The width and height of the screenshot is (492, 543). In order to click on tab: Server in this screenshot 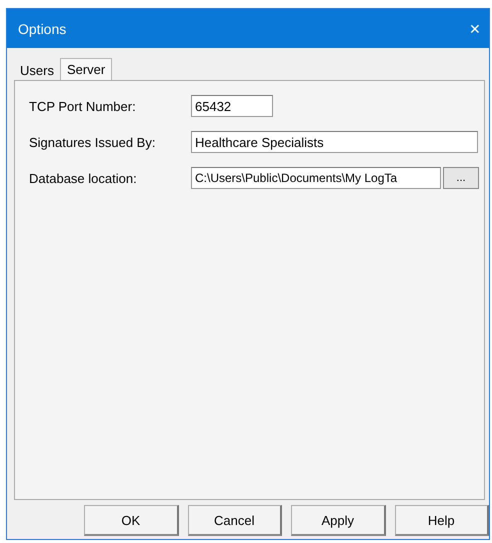, I will do `click(86, 69)`.